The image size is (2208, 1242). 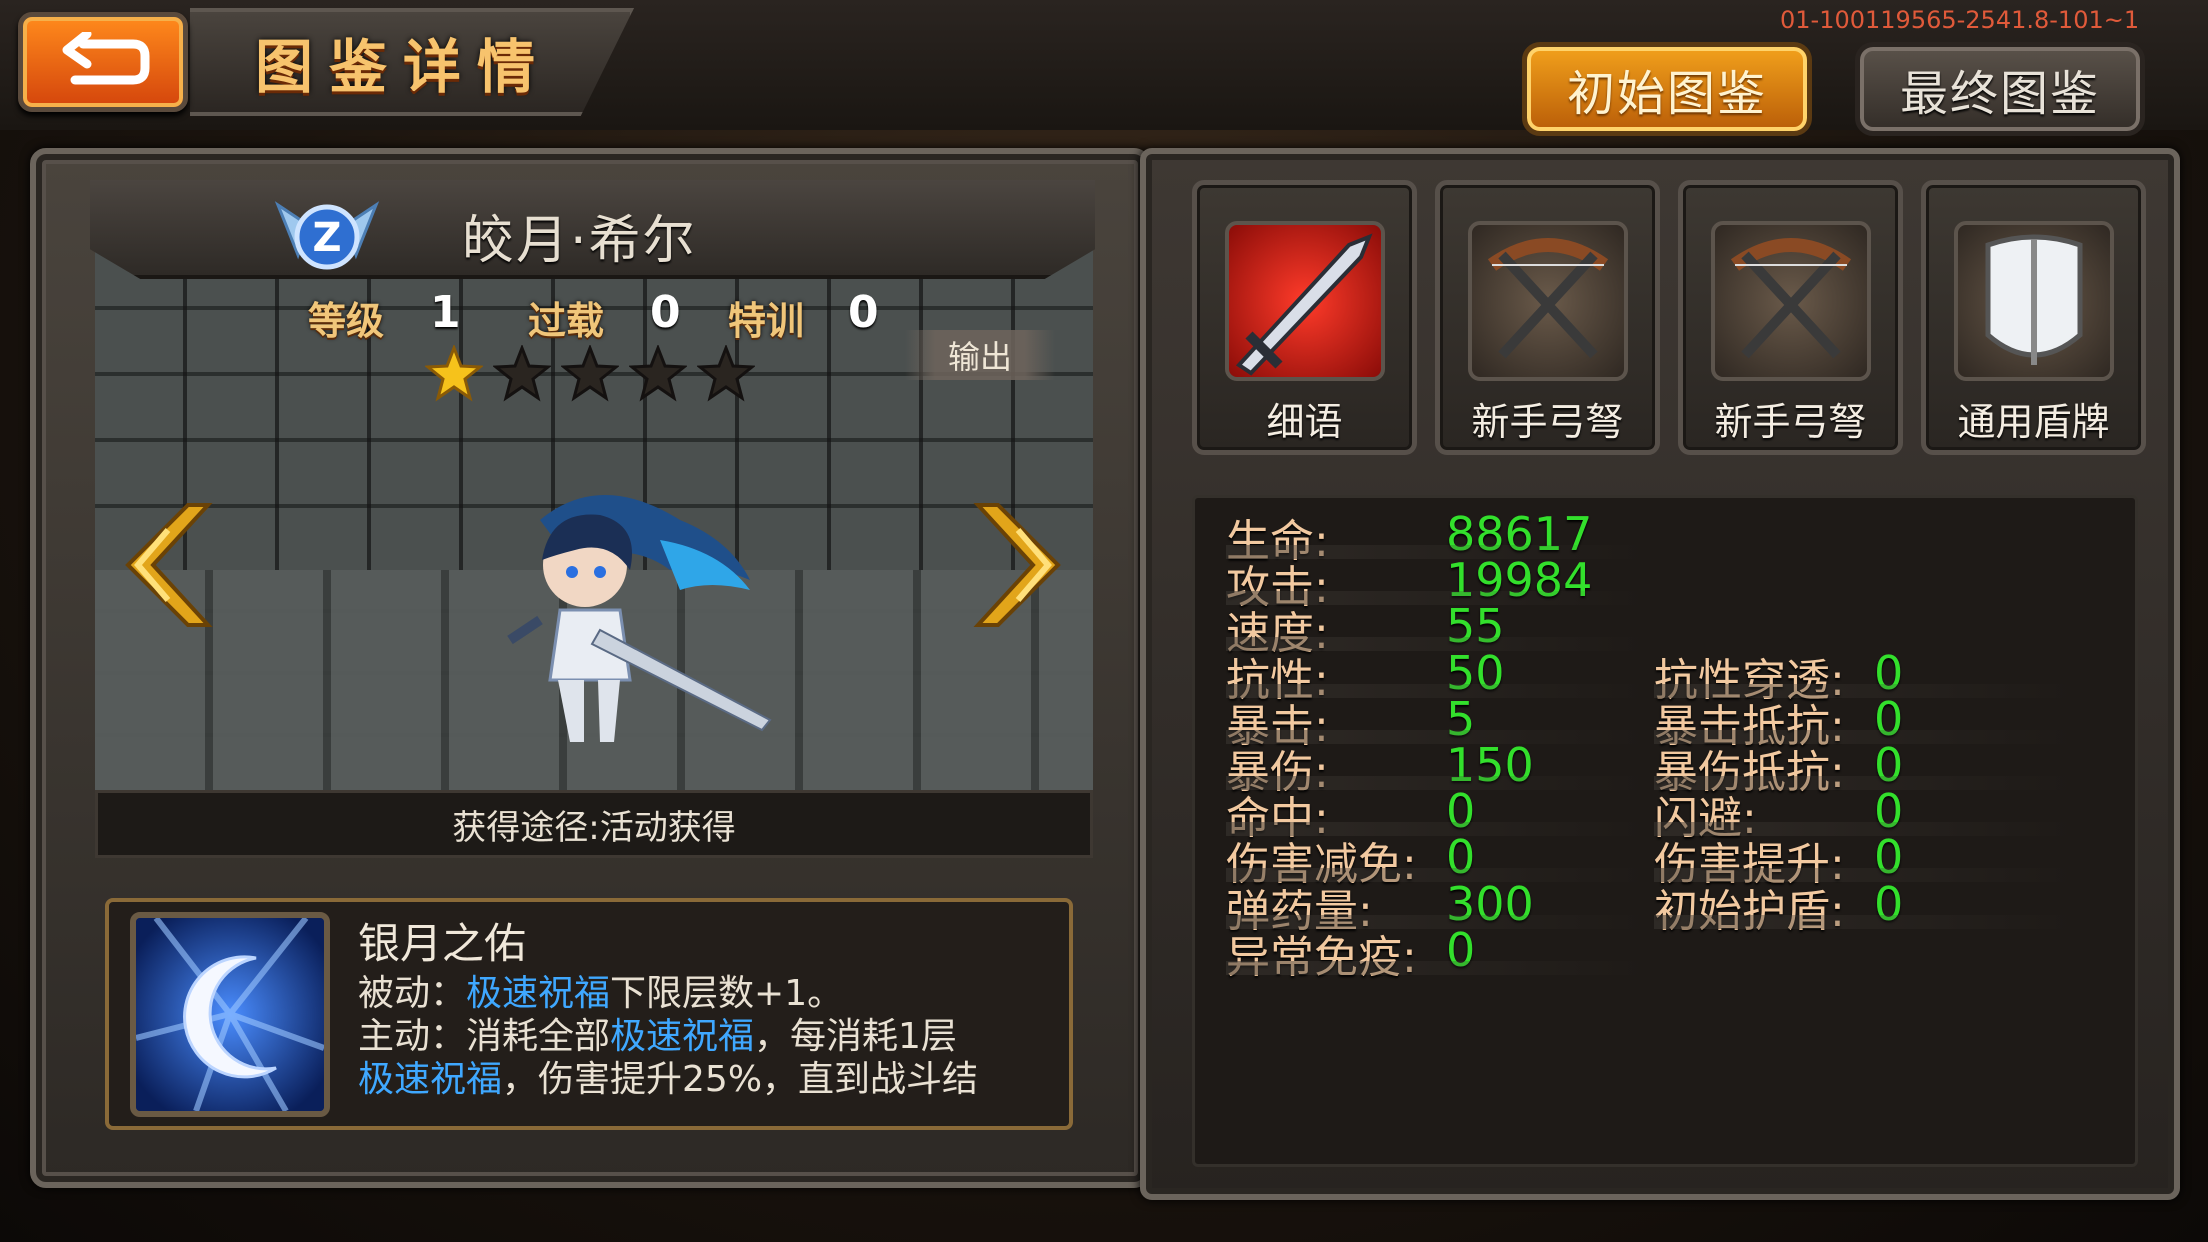 I want to click on crescent-moon-icon, so click(x=230, y=1014).